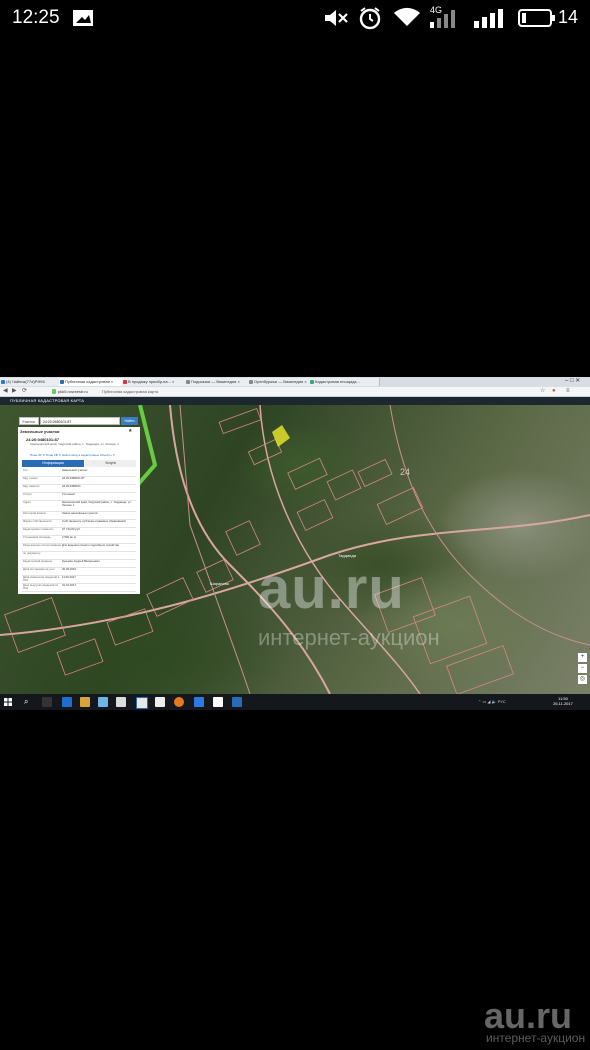  Describe the element at coordinates (142, 703) in the screenshot. I see `app-icon-active` at that location.